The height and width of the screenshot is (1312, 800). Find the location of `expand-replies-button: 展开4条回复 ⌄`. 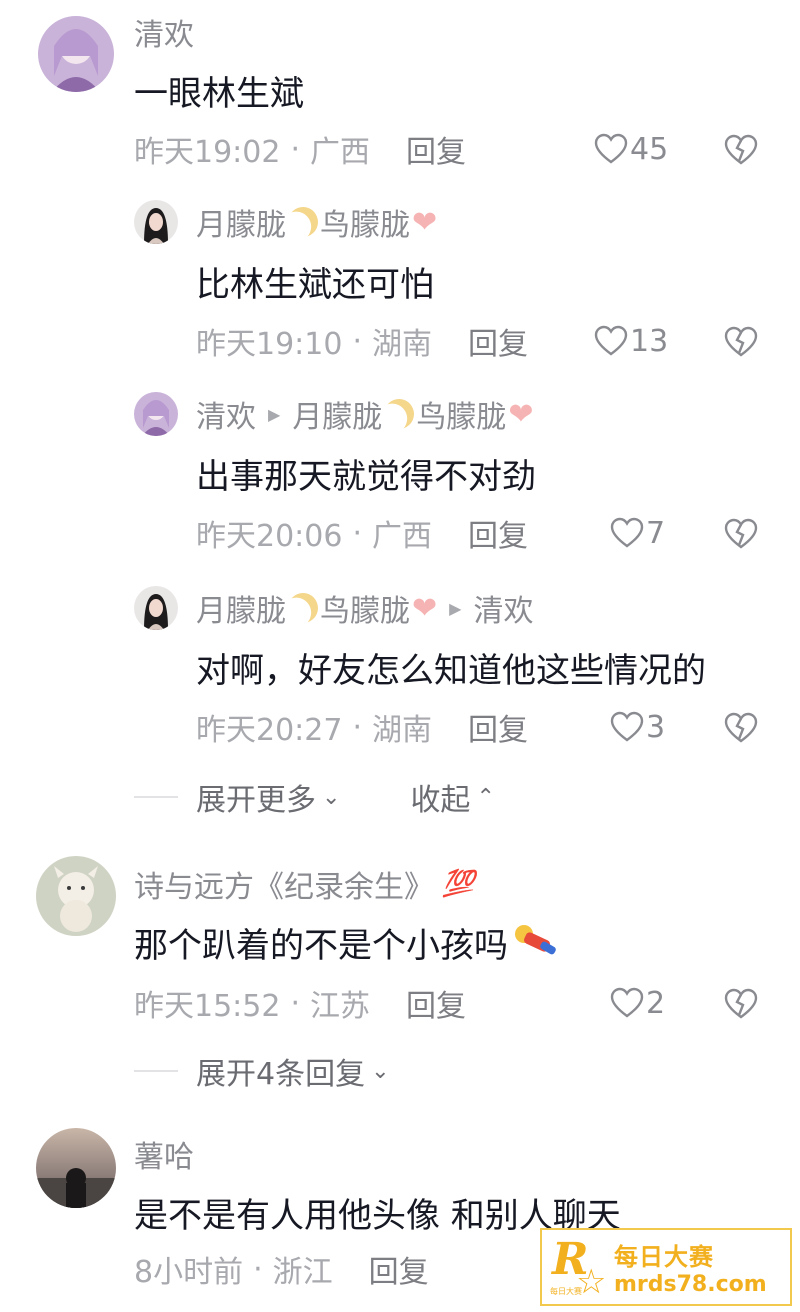

expand-replies-button: 展开4条回复 ⌄ is located at coordinates (293, 1071).